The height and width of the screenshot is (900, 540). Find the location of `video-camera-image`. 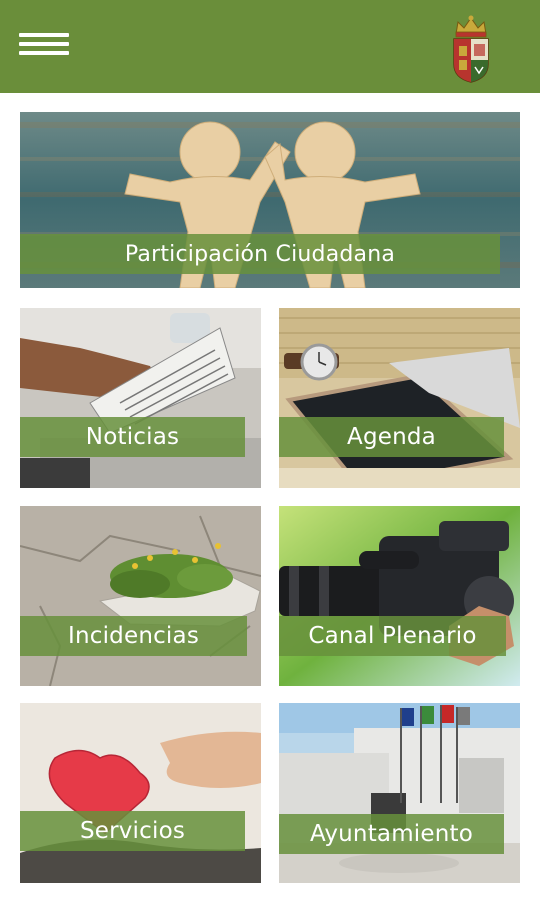

video-camera-image is located at coordinates (399, 596).